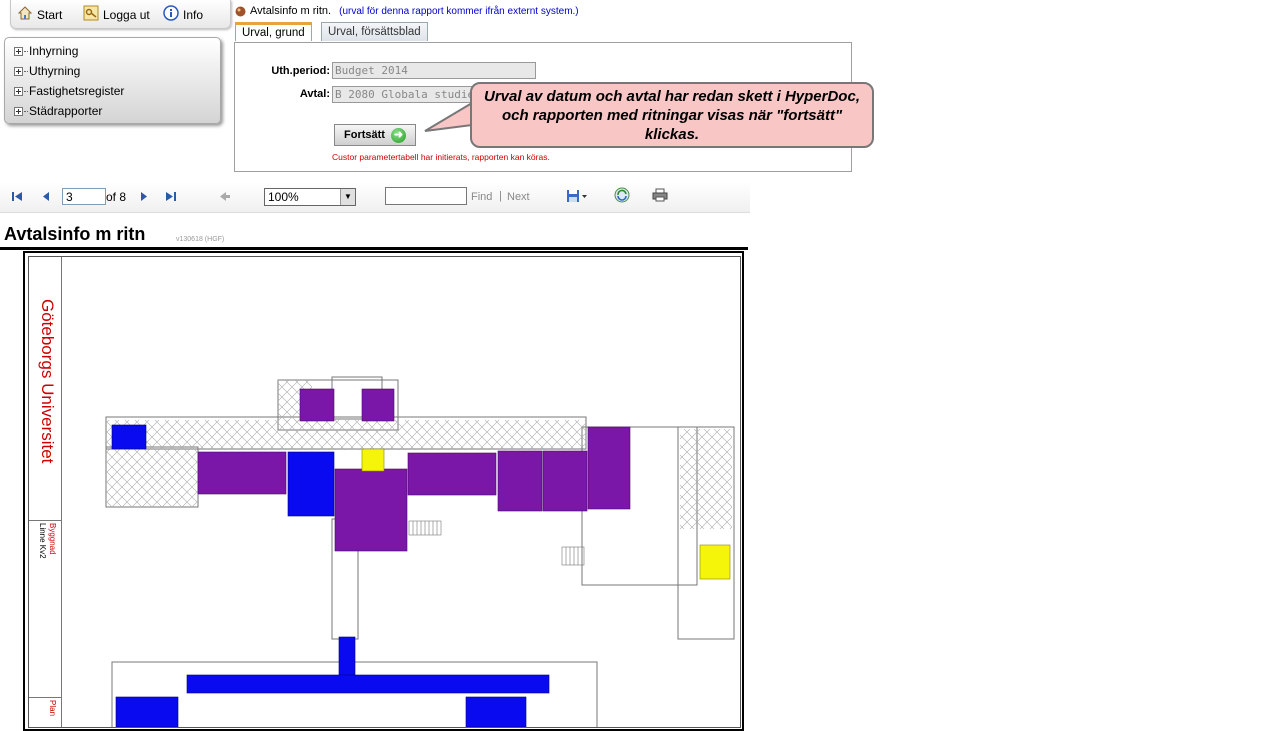 The image size is (1280, 731). What do you see at coordinates (346, 435) in the screenshot?
I see `corridor-hatch` at bounding box center [346, 435].